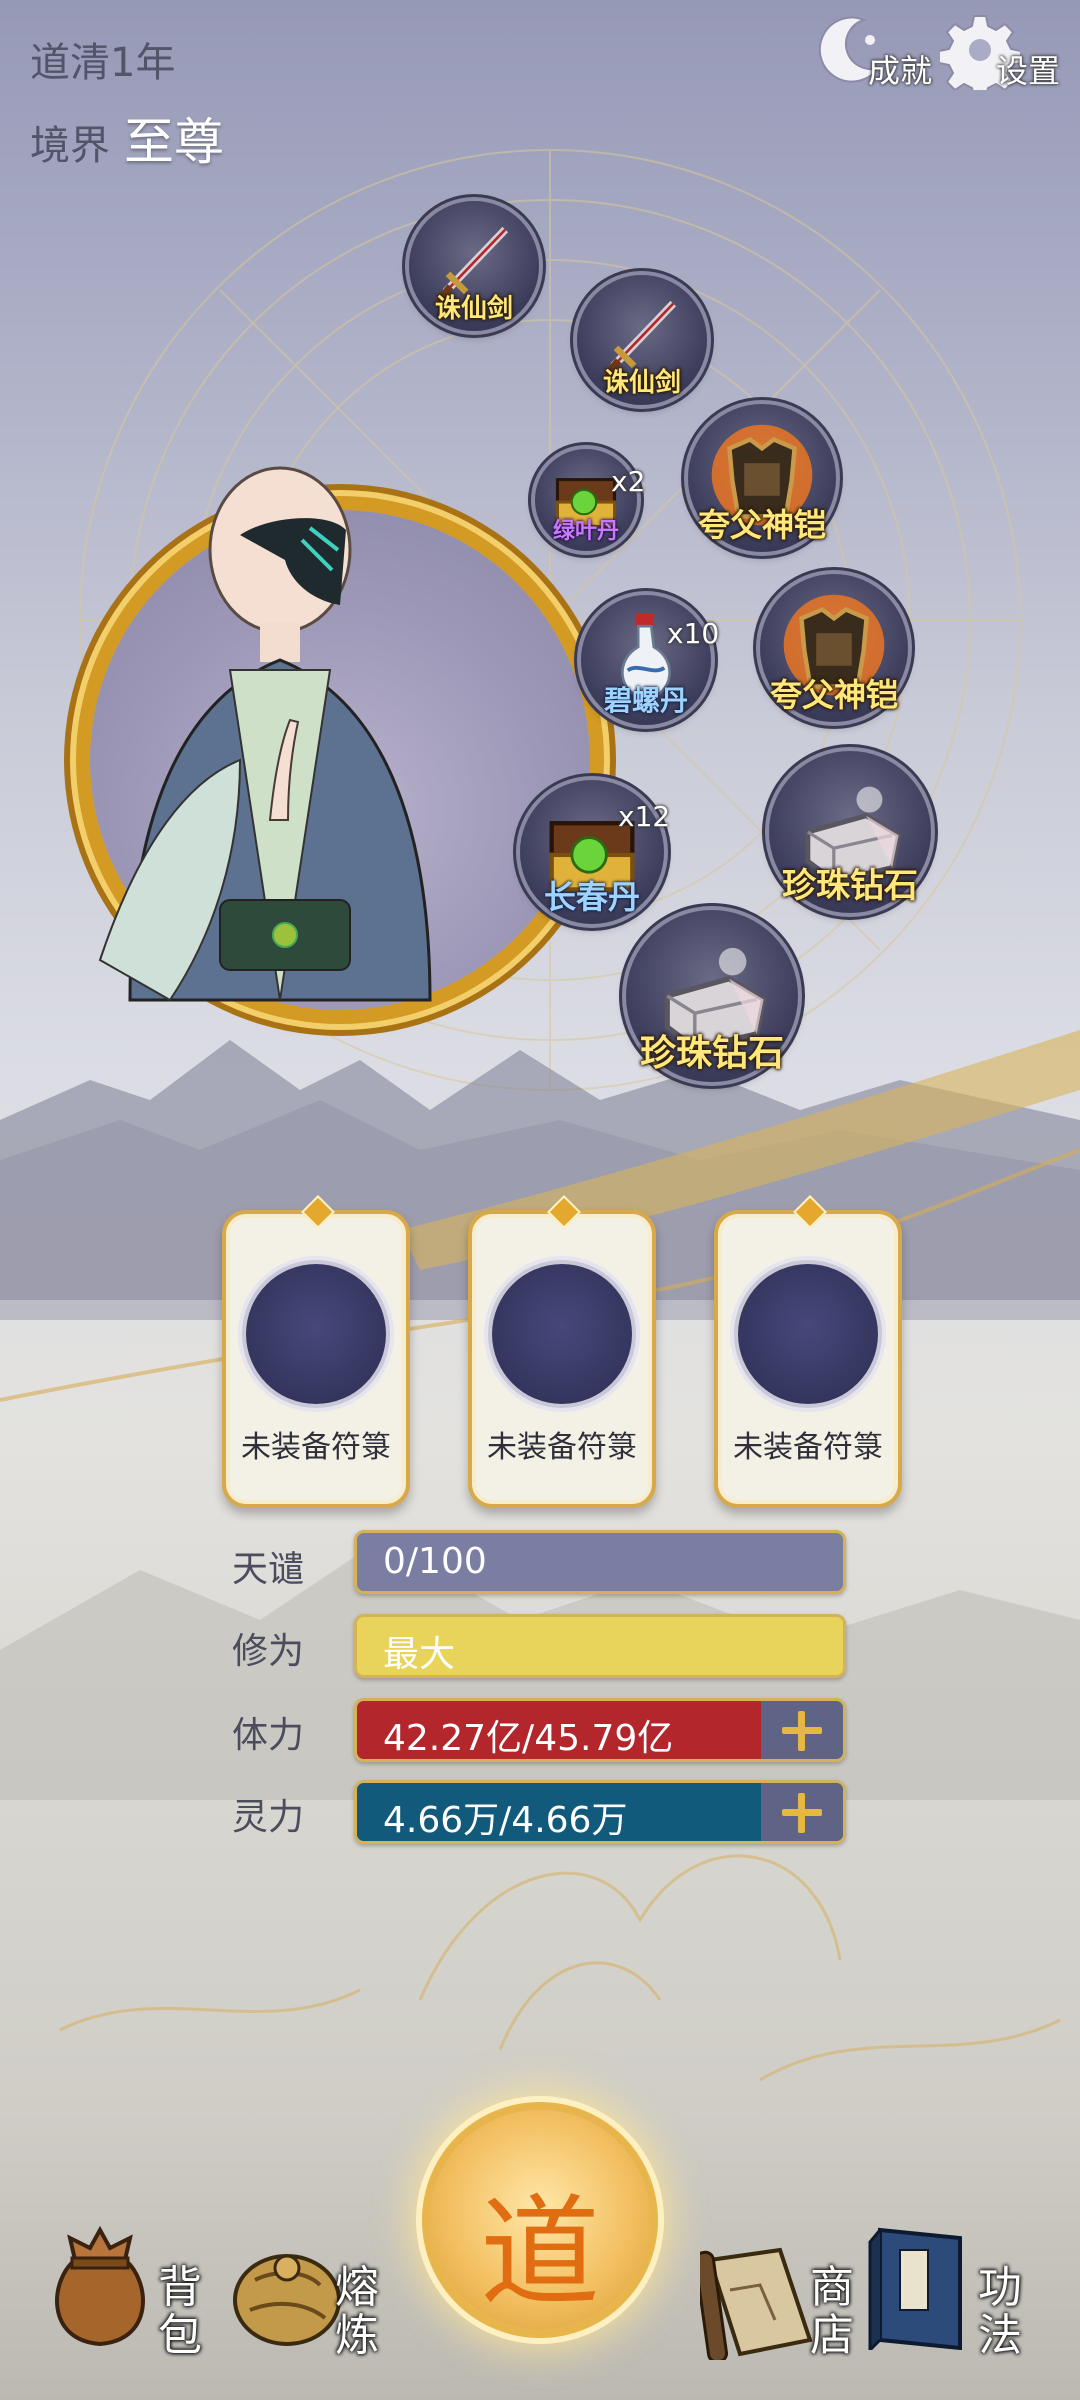 The image size is (1080, 2400). Describe the element at coordinates (268, 1569) in the screenshot. I see `stat-label-punishment: 天谴` at that location.